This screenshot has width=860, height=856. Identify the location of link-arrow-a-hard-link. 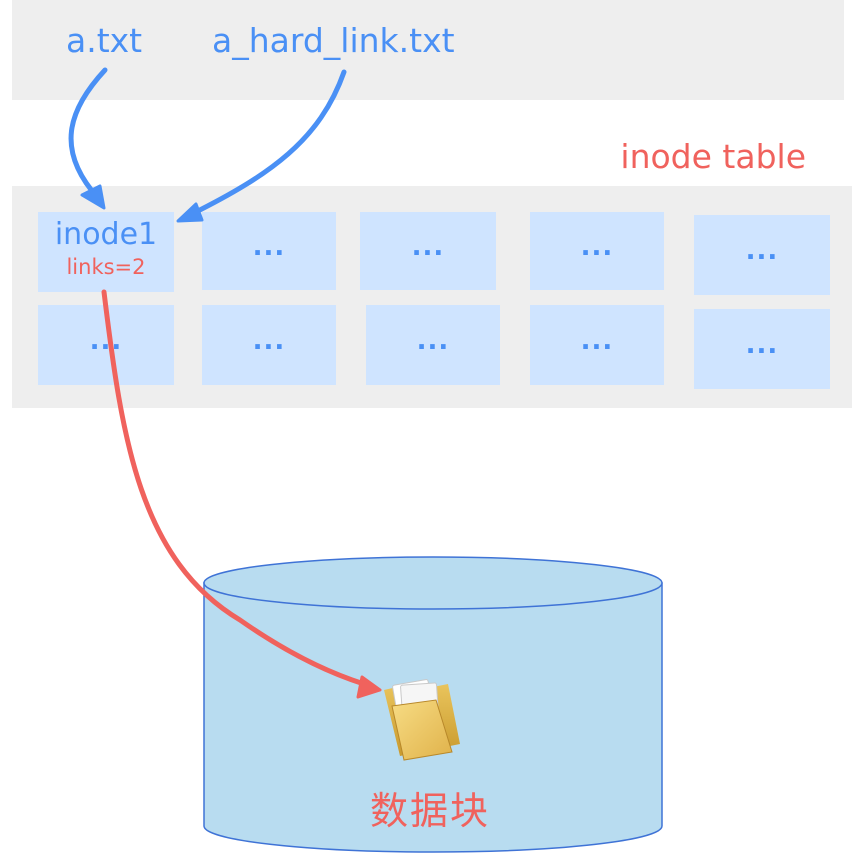
(261, 146).